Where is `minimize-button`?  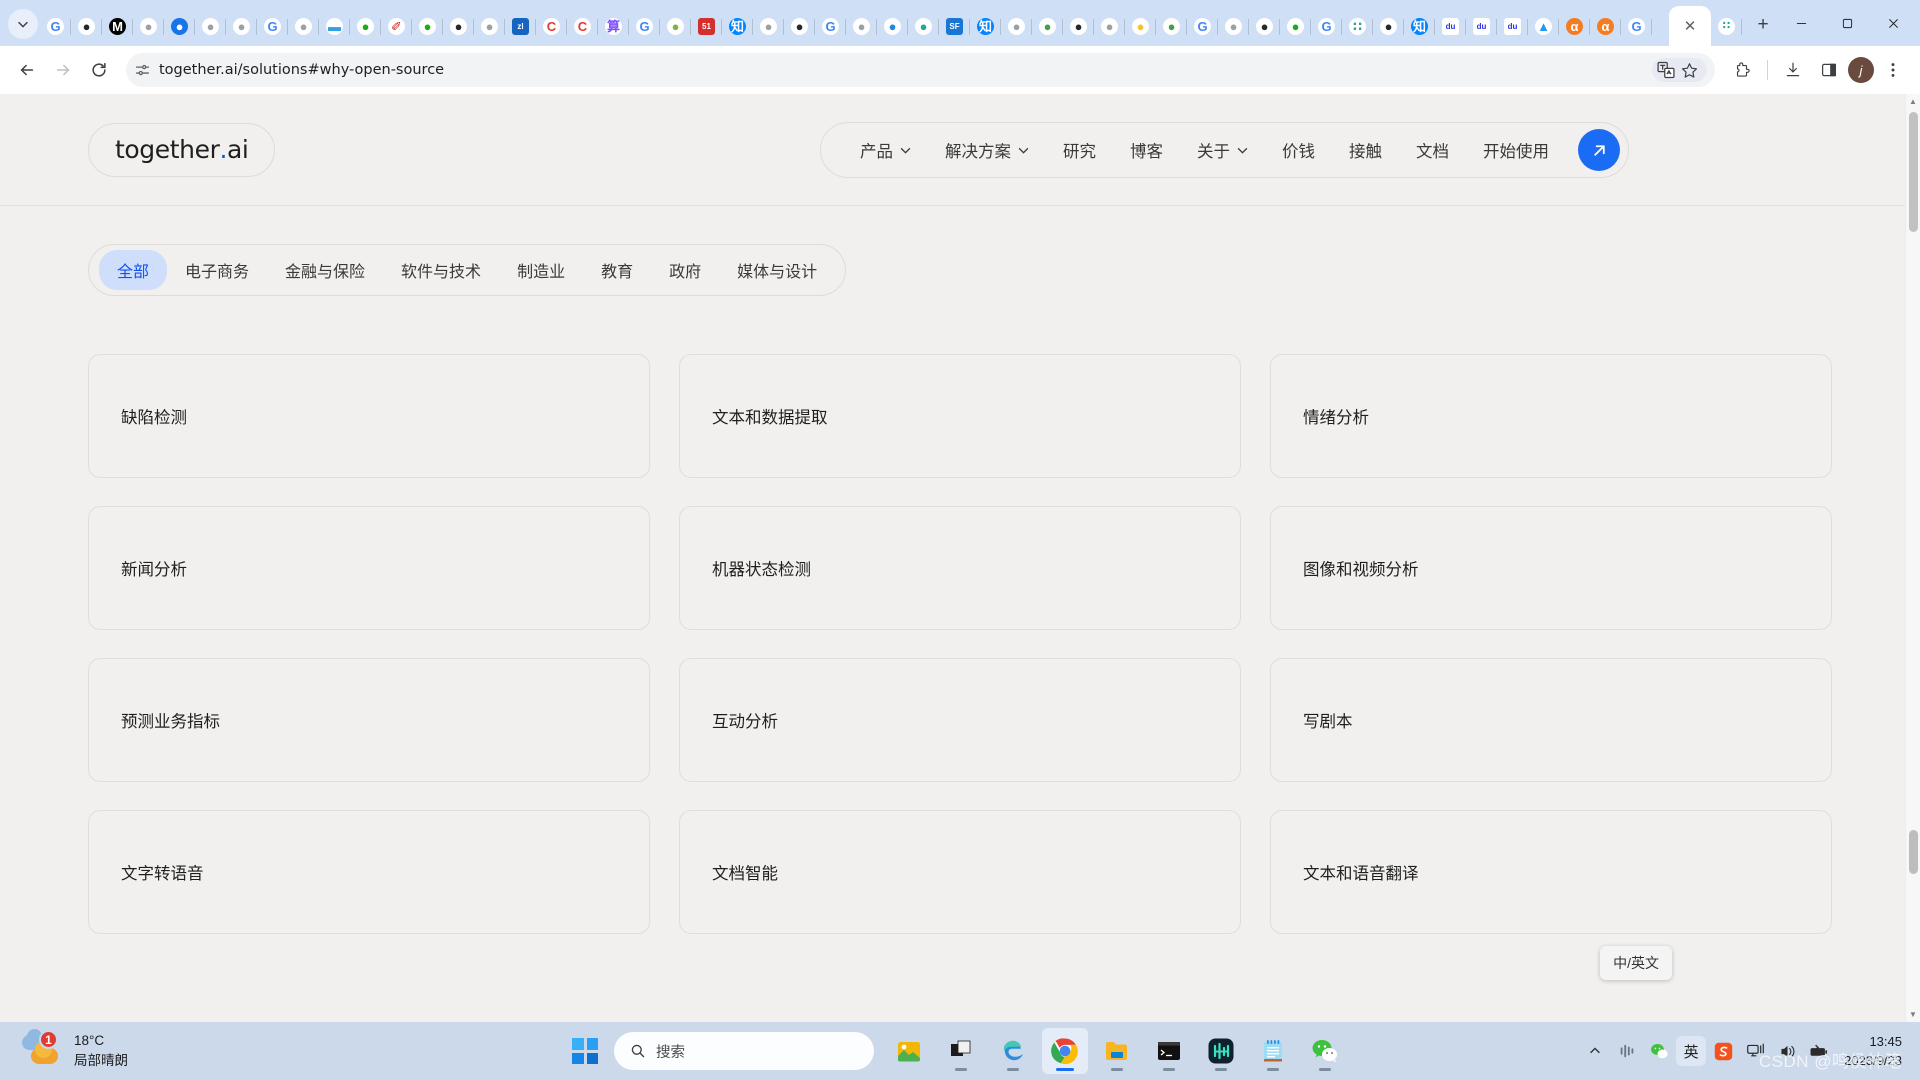 minimize-button is located at coordinates (1801, 23).